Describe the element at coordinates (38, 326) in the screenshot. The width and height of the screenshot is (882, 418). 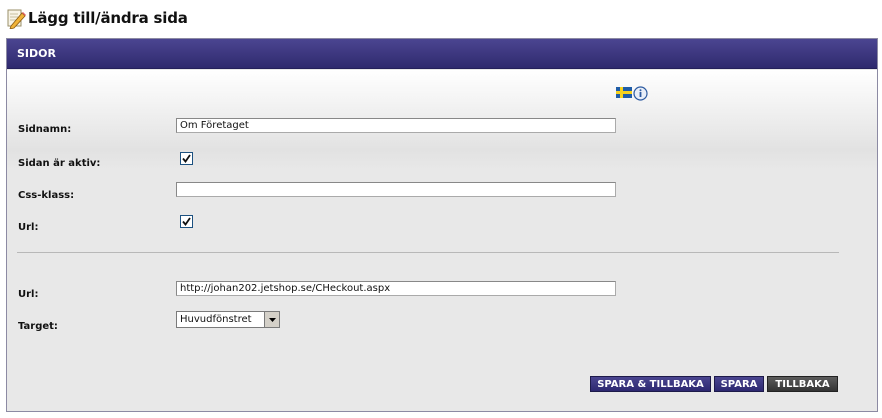
I see `target-label: Target:` at that location.